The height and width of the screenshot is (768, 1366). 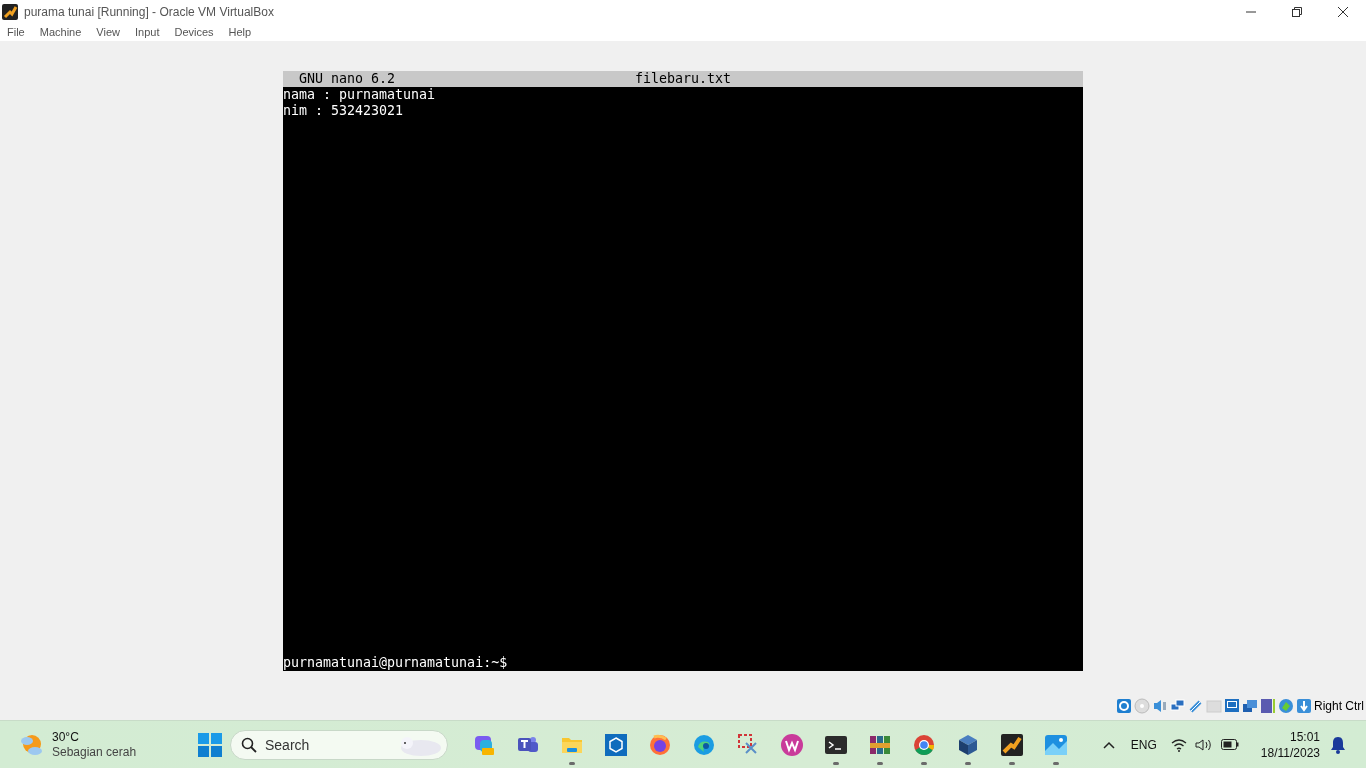 I want to click on battery-icon, so click(x=1229, y=744).